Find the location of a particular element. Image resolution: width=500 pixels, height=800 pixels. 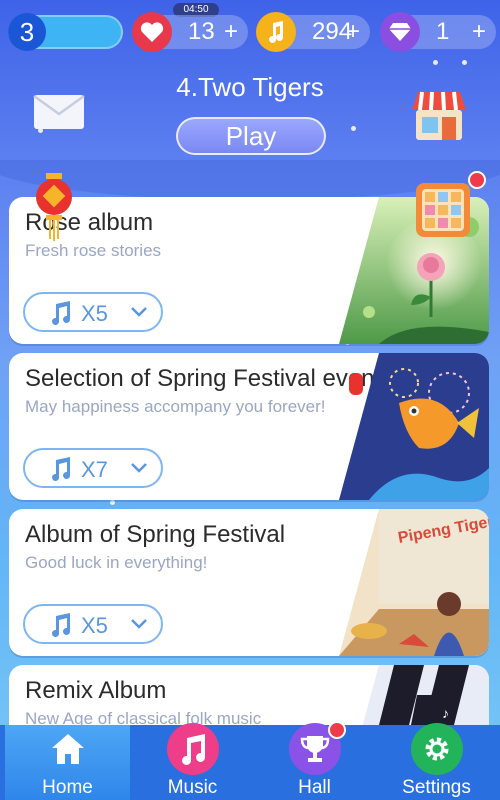

top-status-bar: 3 04:50 13 + 294 + 1 + is located at coordinates (250, 35).